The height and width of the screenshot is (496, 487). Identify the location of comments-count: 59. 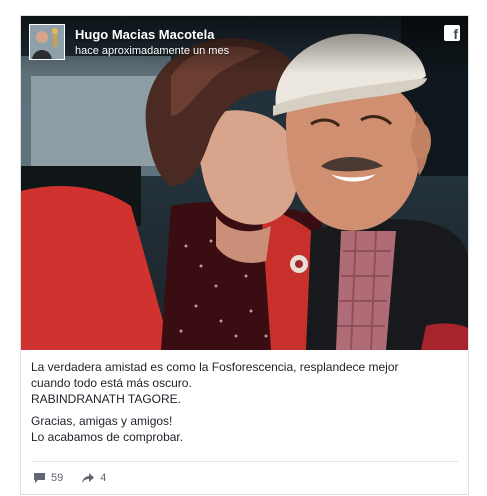
(57, 478).